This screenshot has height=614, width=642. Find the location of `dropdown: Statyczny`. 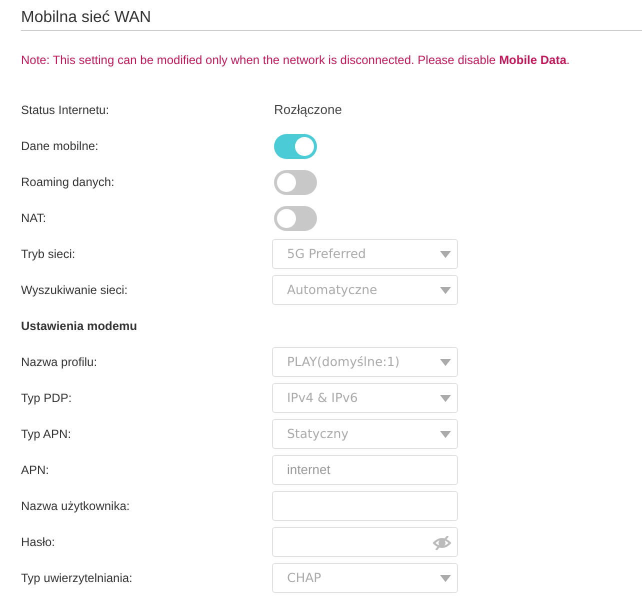

dropdown: Statyczny is located at coordinates (365, 434).